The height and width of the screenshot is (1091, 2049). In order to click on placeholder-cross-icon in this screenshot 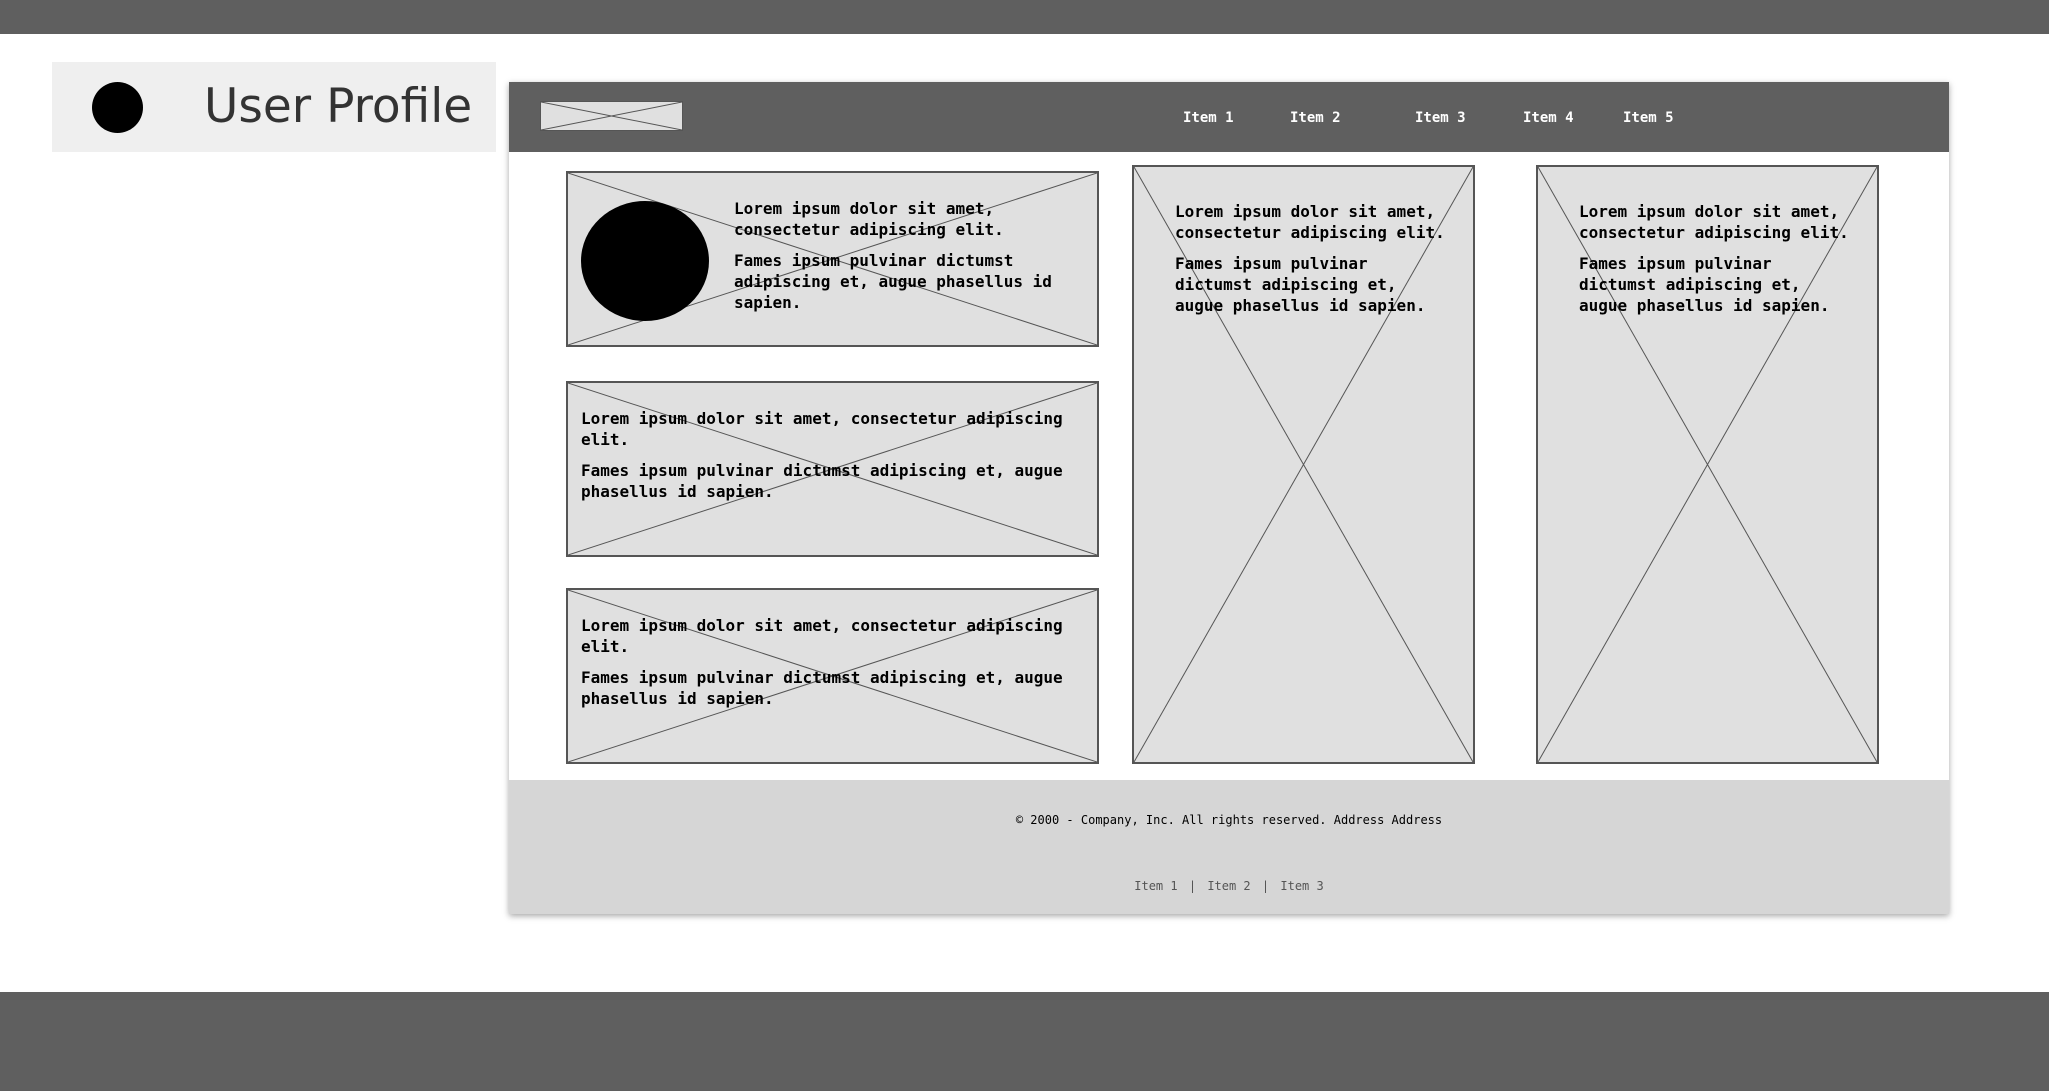, I will do `click(611, 116)`.